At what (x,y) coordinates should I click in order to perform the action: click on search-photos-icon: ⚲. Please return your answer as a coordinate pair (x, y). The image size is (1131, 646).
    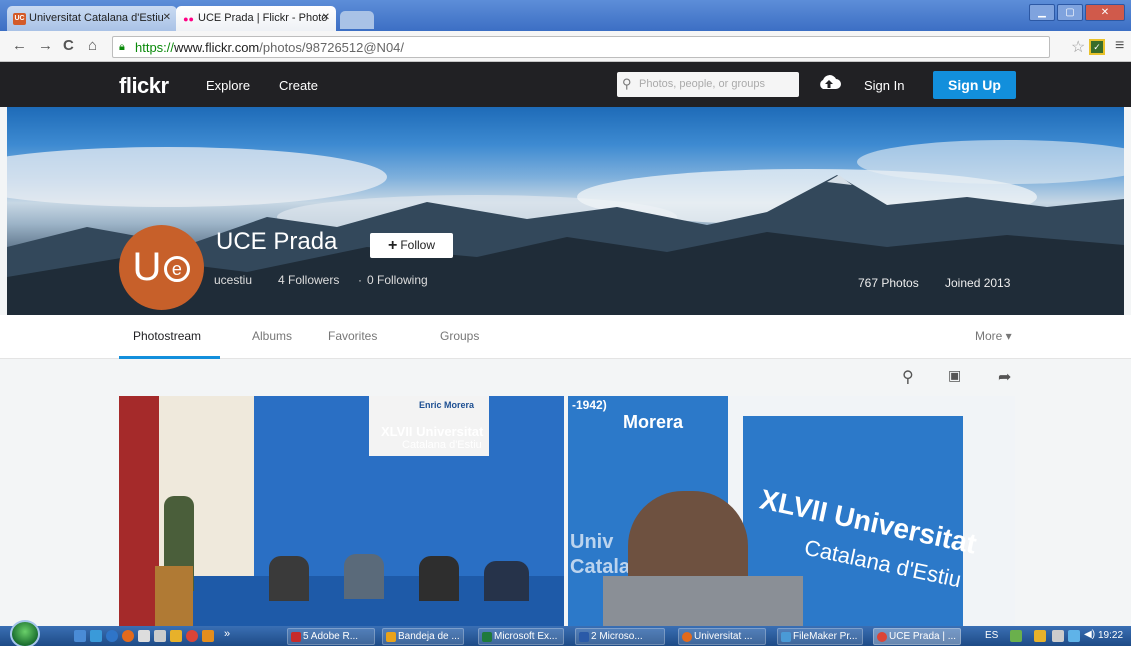
    Looking at the image, I should click on (908, 377).